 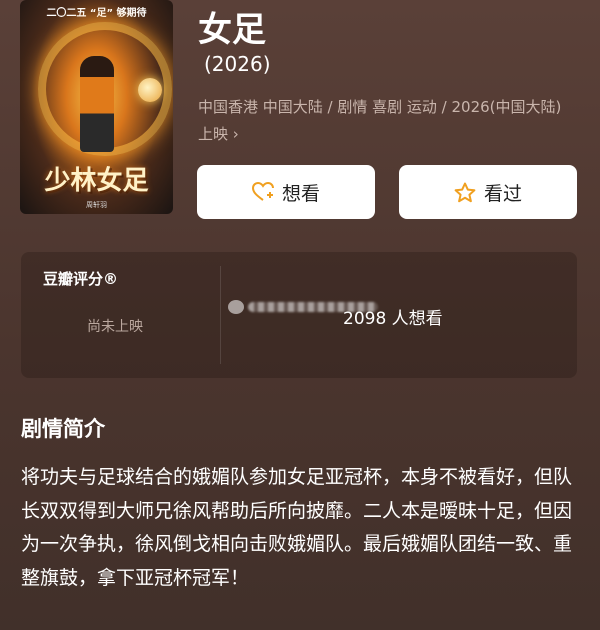 What do you see at coordinates (232, 30) in the screenshot?
I see `movie-title: 女足` at bounding box center [232, 30].